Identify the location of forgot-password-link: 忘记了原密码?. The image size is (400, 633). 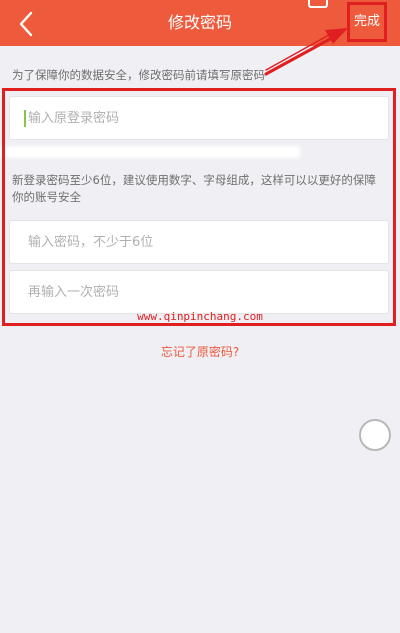
(200, 351).